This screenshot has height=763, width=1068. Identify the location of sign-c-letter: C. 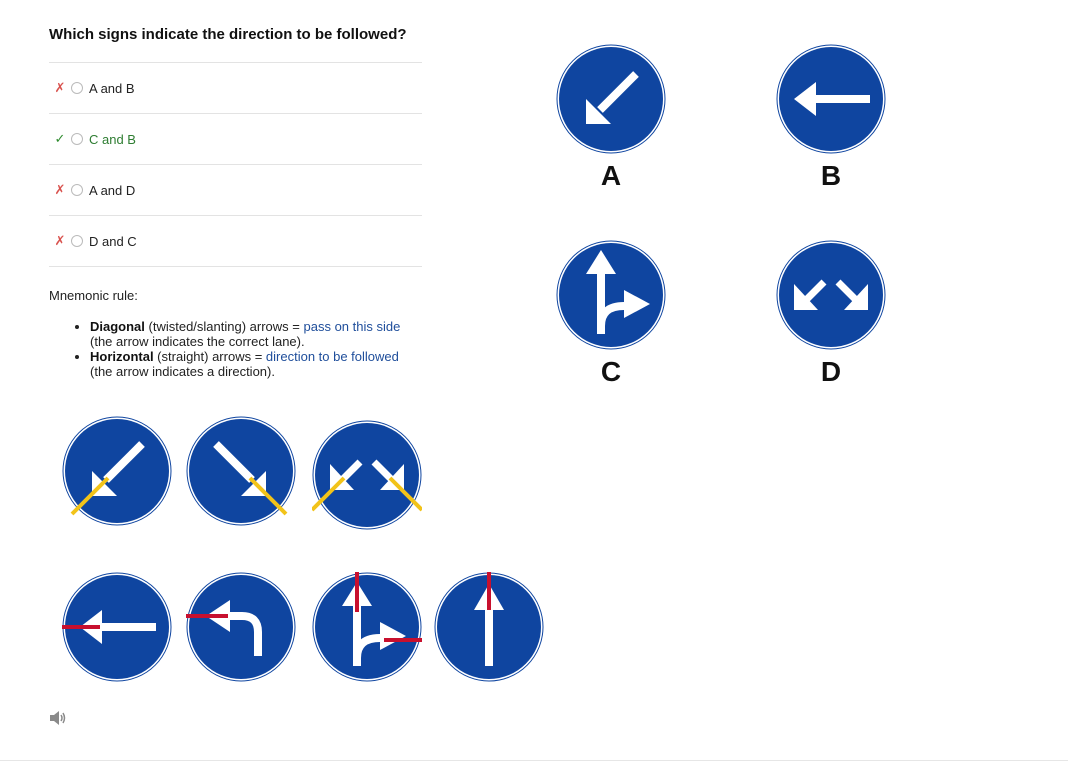
(611, 371).